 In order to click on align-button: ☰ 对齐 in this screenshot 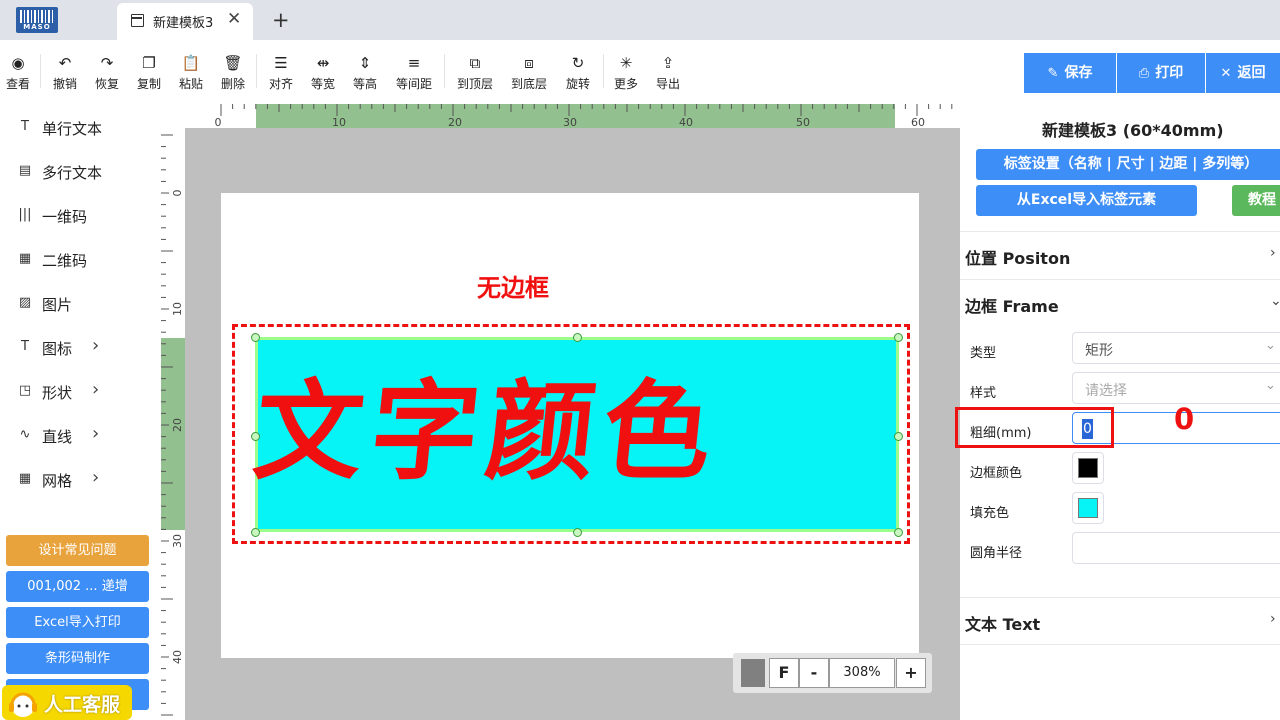, I will do `click(281, 74)`.